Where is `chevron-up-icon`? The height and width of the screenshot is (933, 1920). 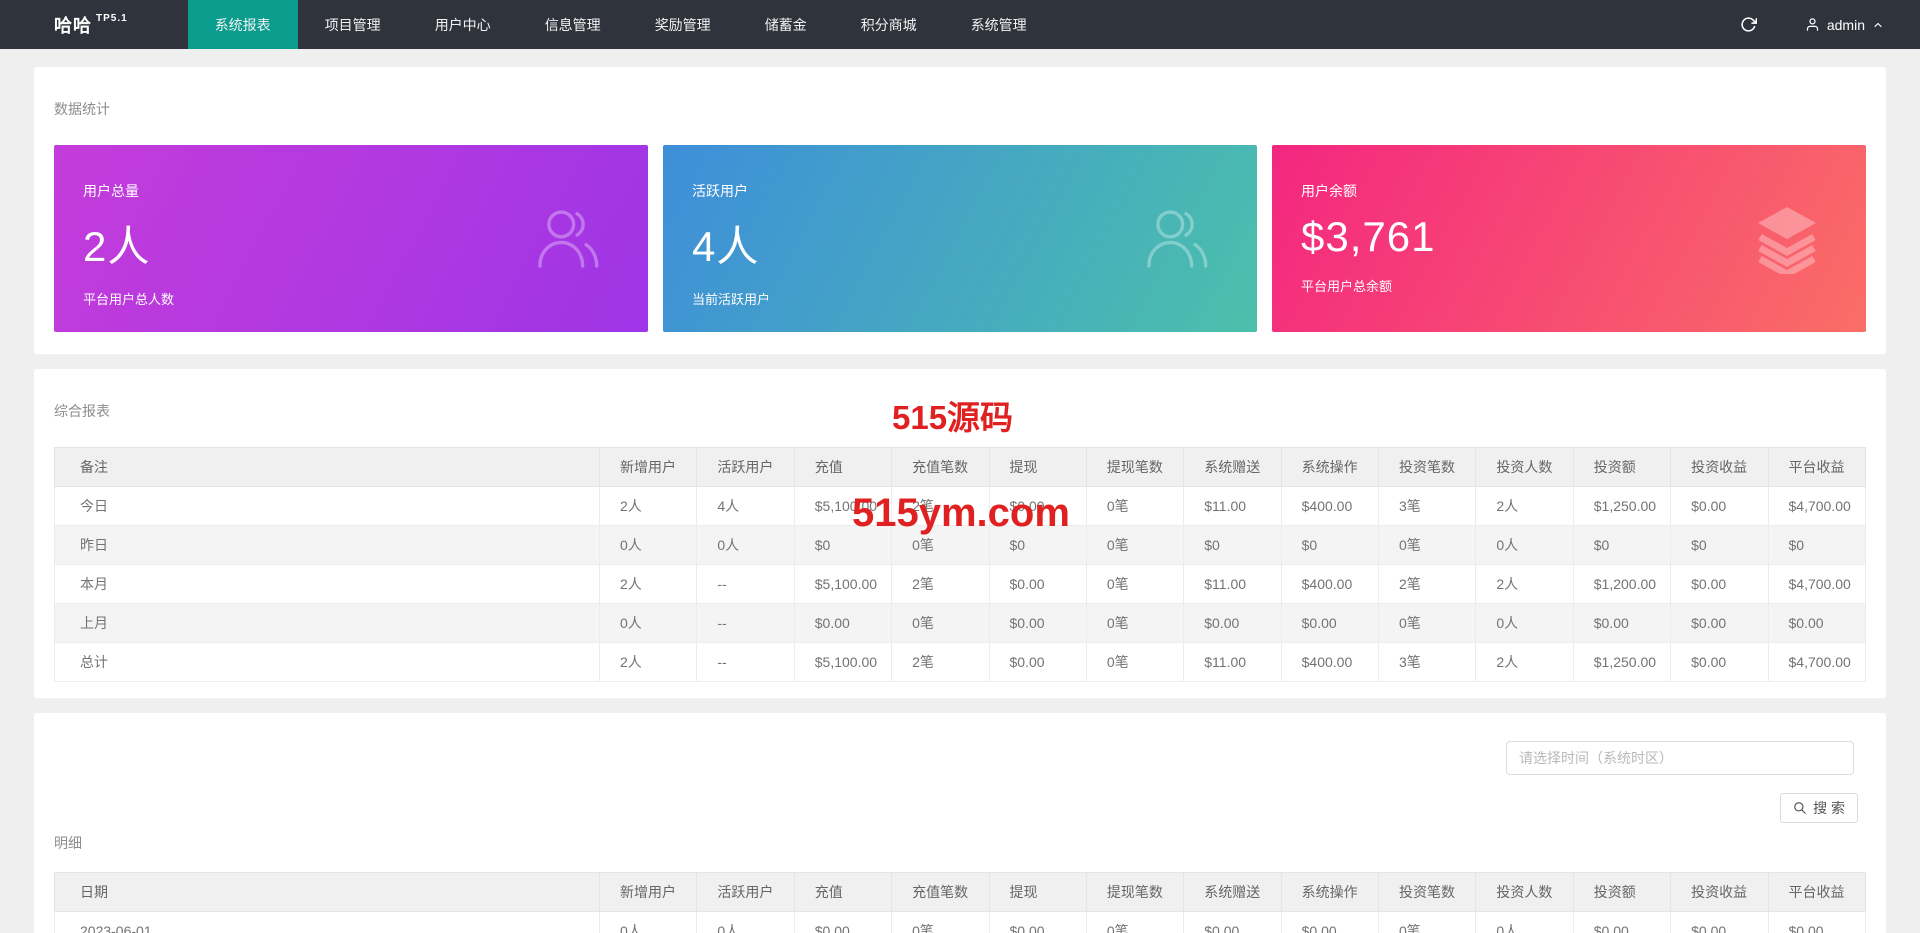
chevron-up-icon is located at coordinates (1878, 24).